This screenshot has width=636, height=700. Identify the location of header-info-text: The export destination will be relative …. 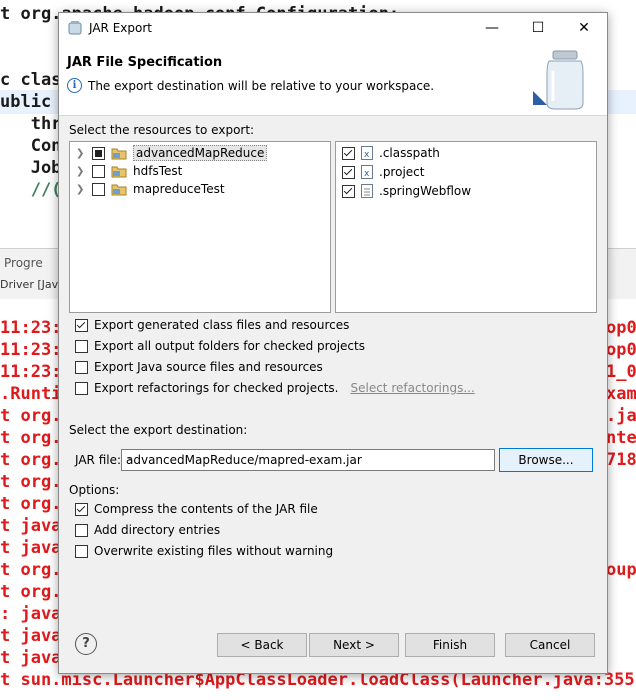
(261, 85).